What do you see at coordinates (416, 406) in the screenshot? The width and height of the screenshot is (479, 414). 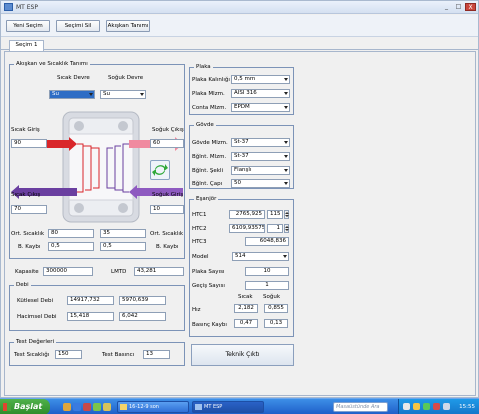 I see `tray-shield-icon` at bounding box center [416, 406].